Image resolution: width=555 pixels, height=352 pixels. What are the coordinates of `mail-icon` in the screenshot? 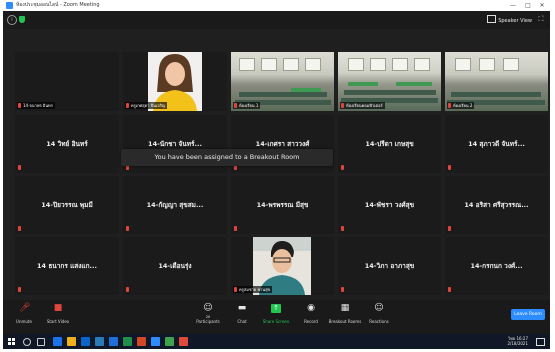 It's located at (99, 341).